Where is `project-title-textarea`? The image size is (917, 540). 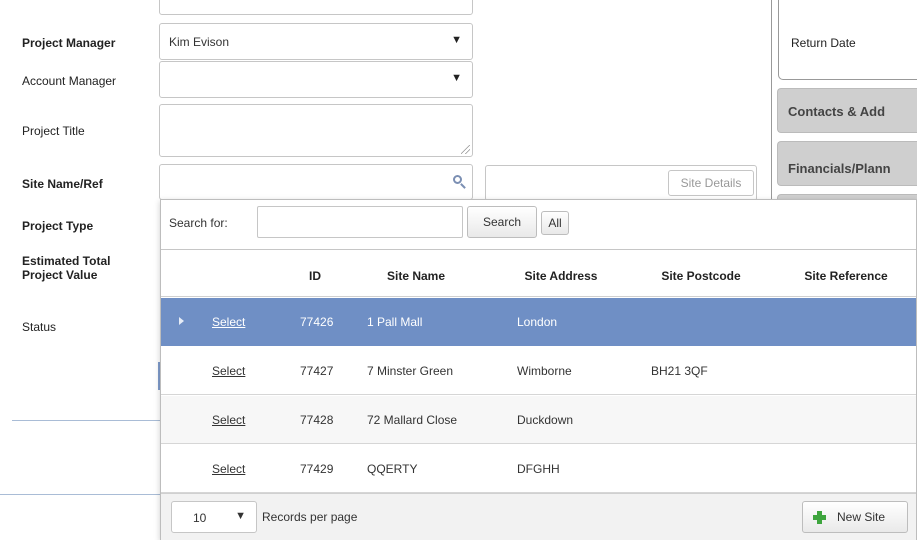
project-title-textarea is located at coordinates (316, 130).